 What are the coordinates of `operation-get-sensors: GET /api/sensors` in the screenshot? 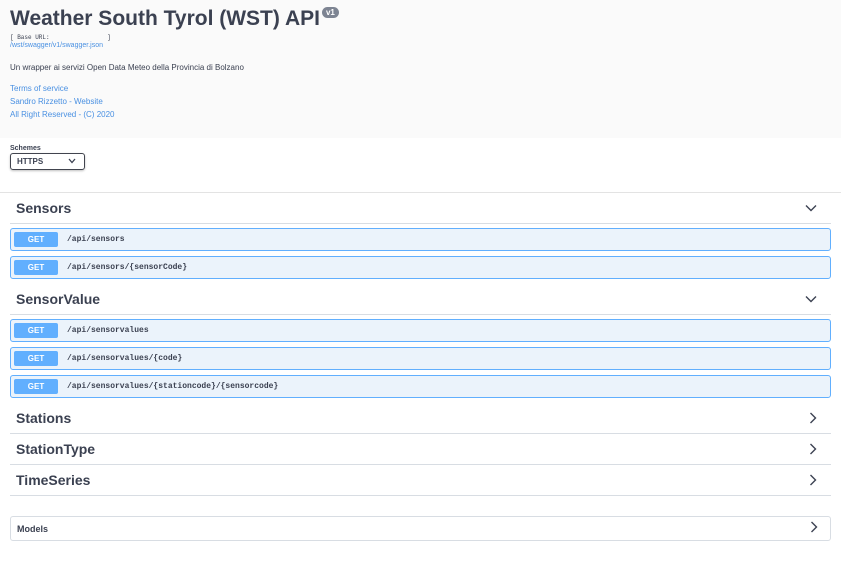 It's located at (420, 239).